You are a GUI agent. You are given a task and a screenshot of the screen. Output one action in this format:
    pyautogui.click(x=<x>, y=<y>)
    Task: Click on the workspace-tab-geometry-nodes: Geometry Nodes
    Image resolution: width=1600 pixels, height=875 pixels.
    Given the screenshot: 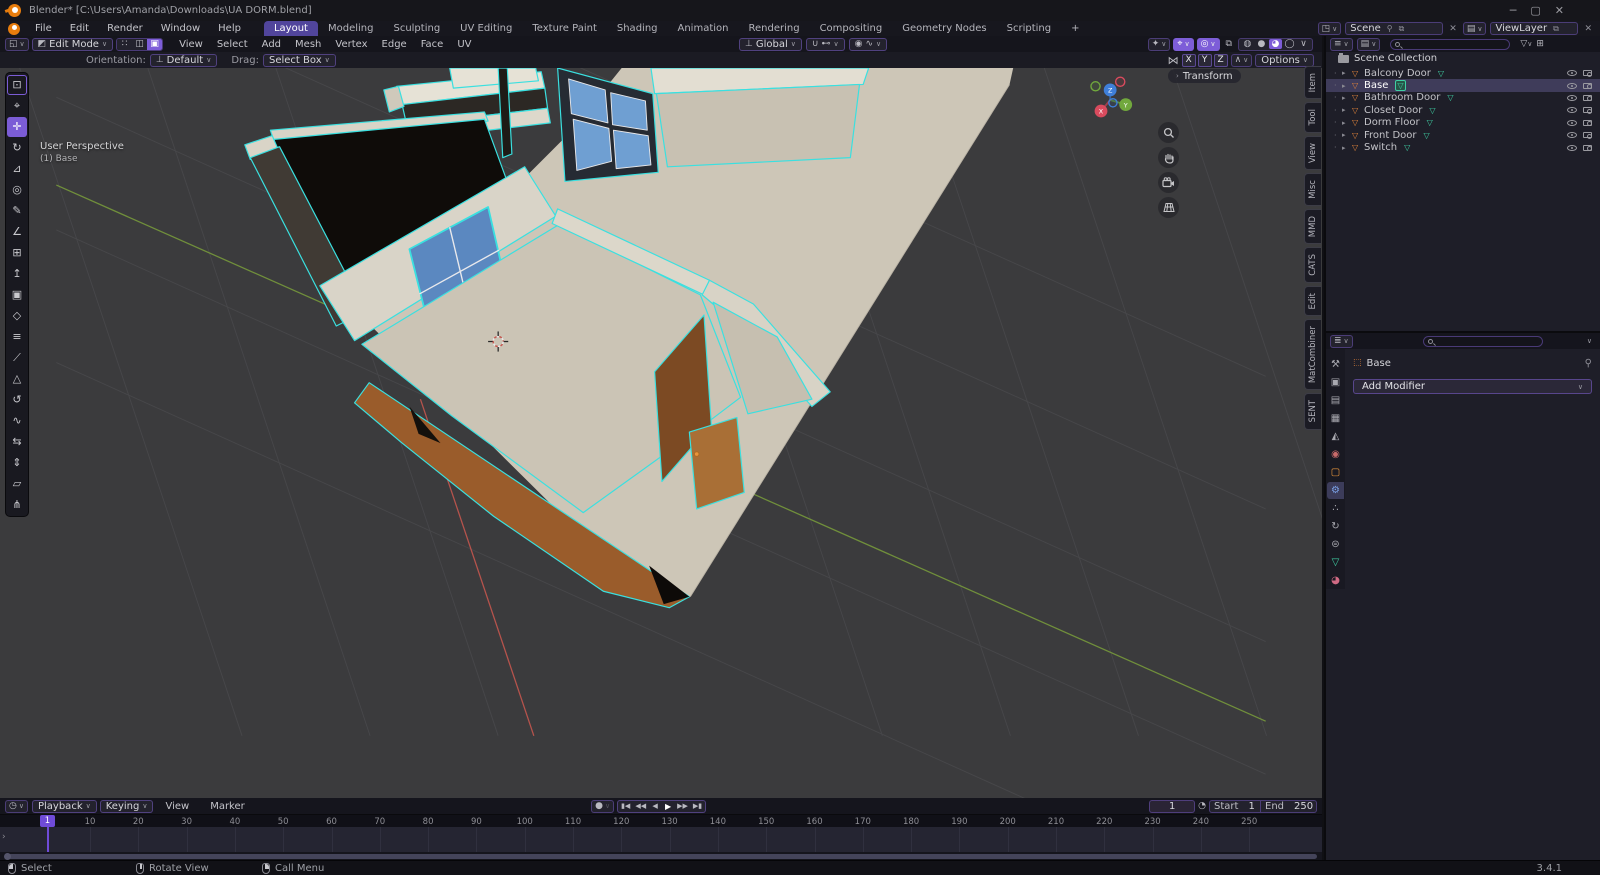 What is the action you would take?
    pyautogui.click(x=944, y=28)
    